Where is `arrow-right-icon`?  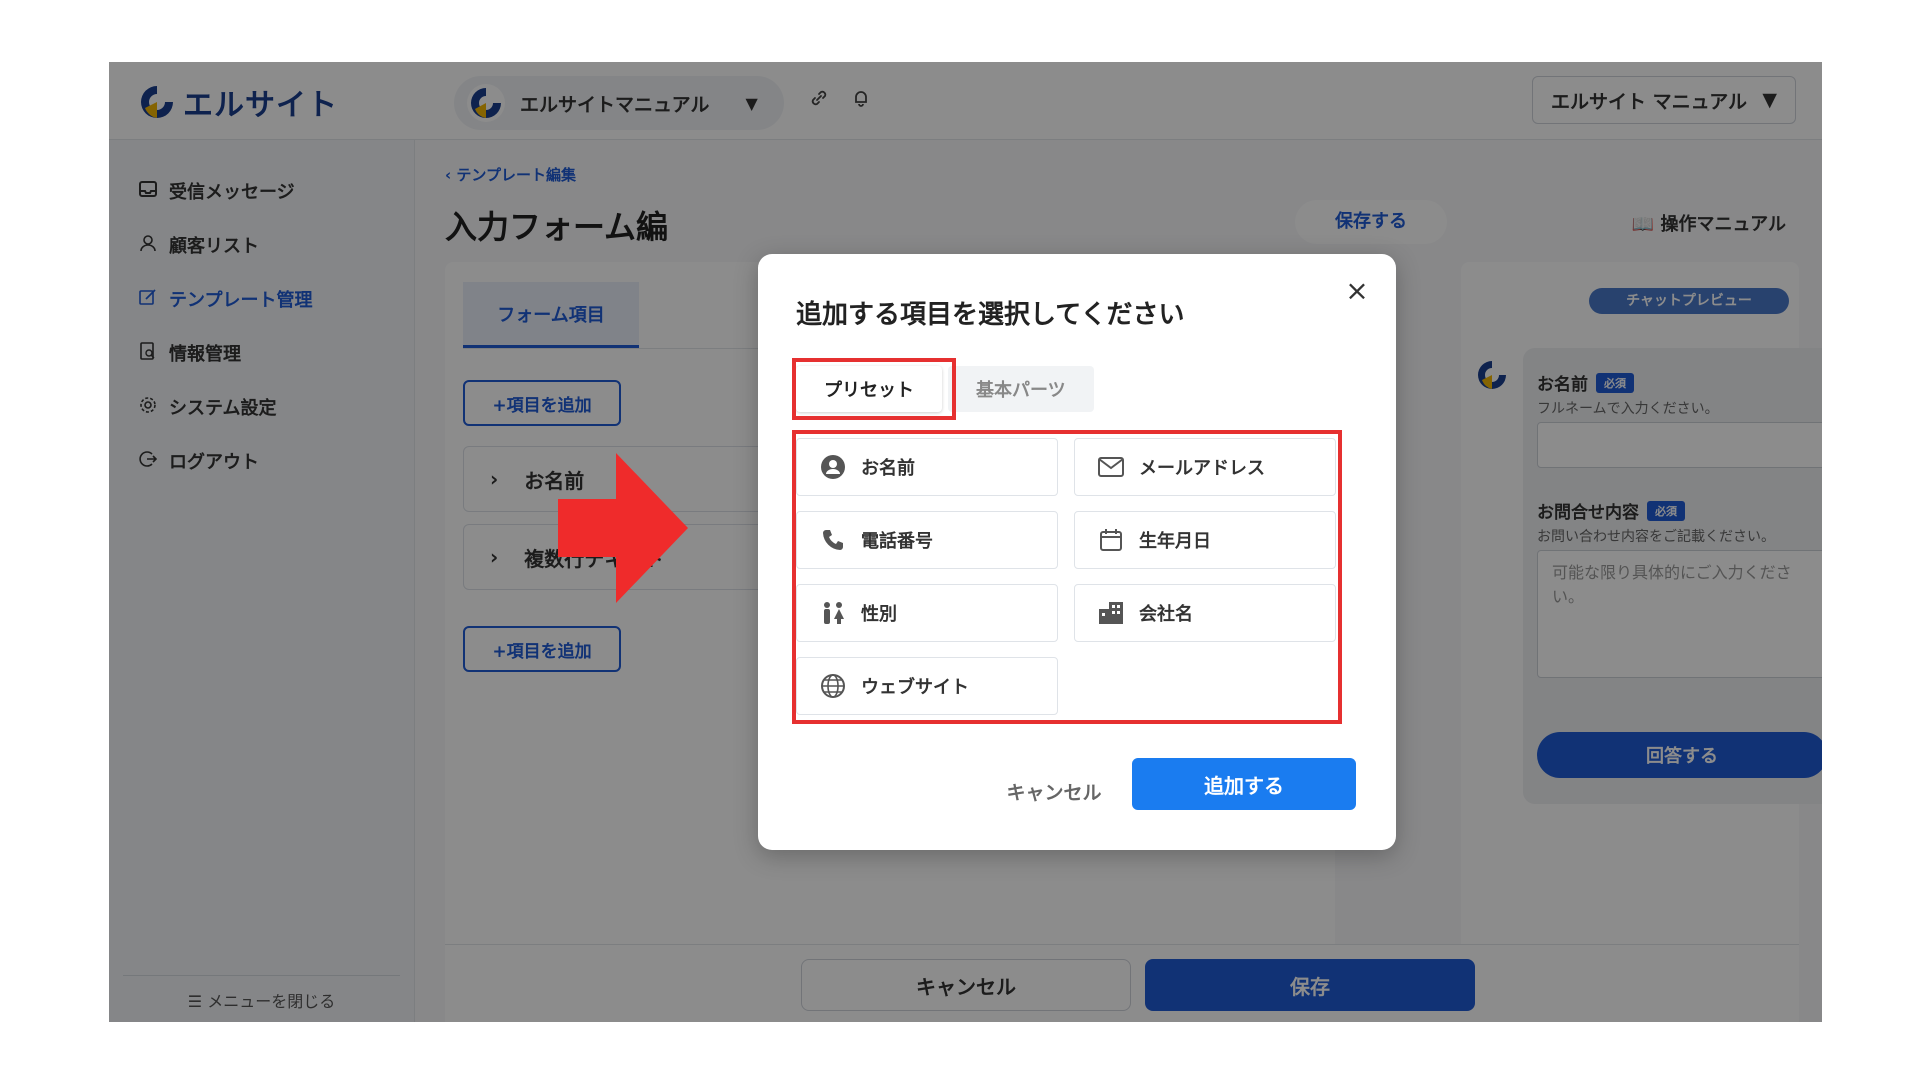
arrow-right-icon is located at coordinates (623, 528).